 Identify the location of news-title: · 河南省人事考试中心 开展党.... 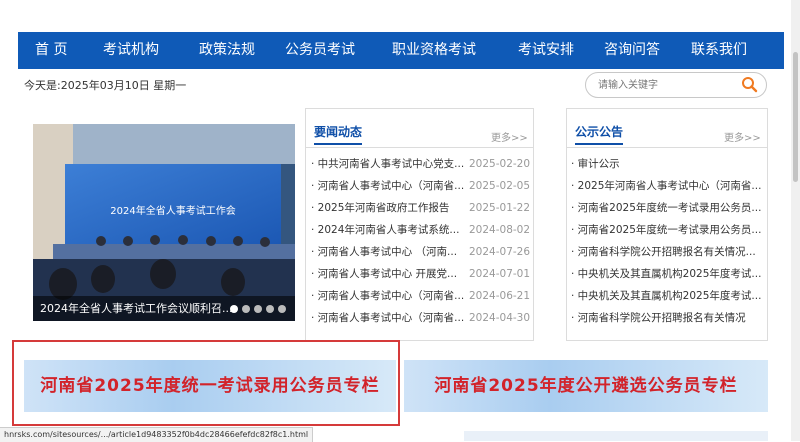
(391, 274).